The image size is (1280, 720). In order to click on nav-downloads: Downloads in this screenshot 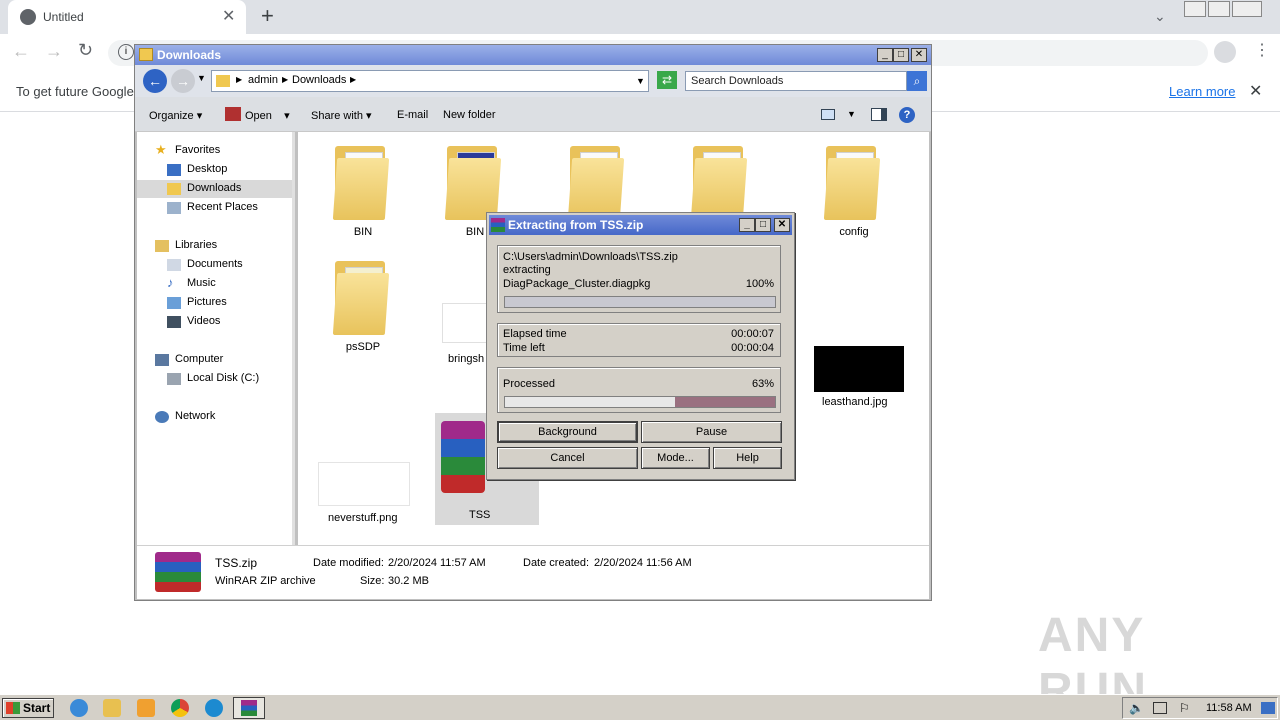, I will do `click(214, 189)`.